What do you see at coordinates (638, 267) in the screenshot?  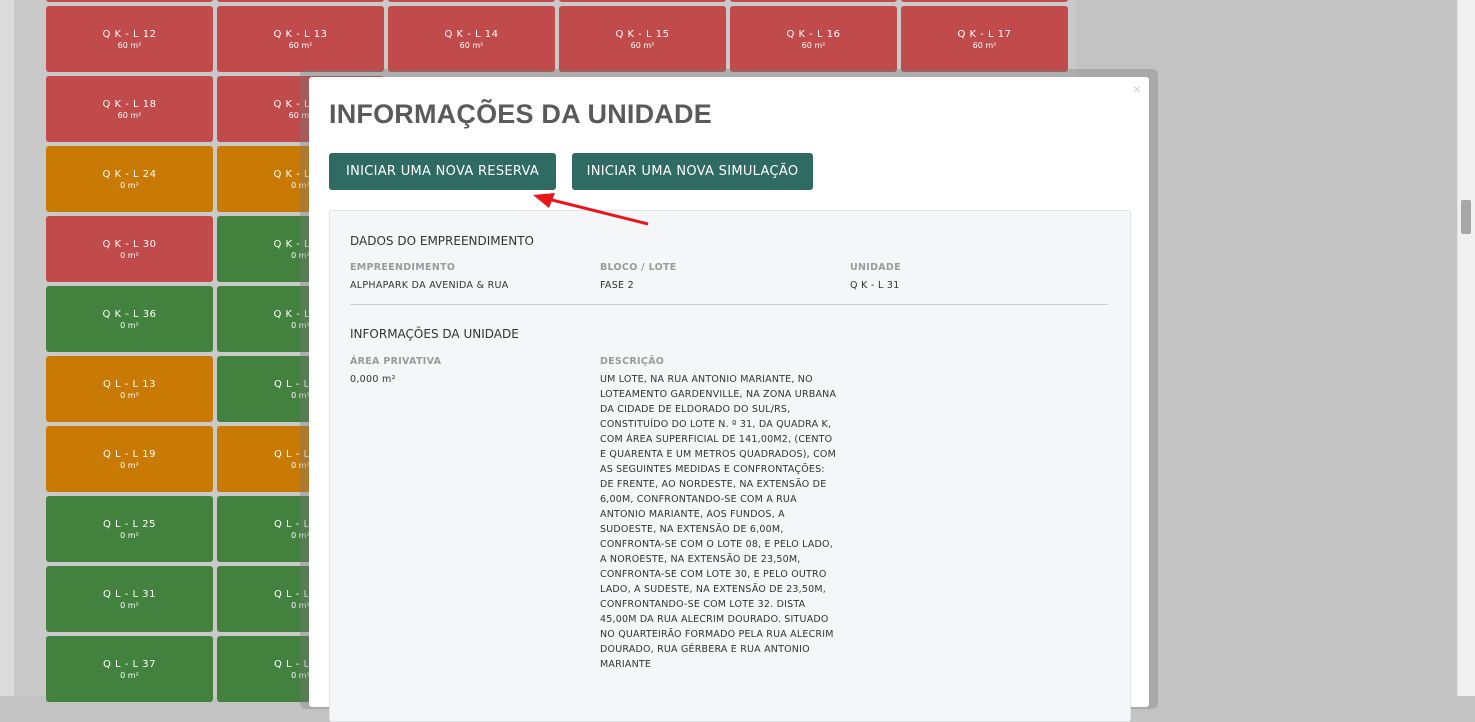 I see `label-bloco-lote: BLOCO / LOTE` at bounding box center [638, 267].